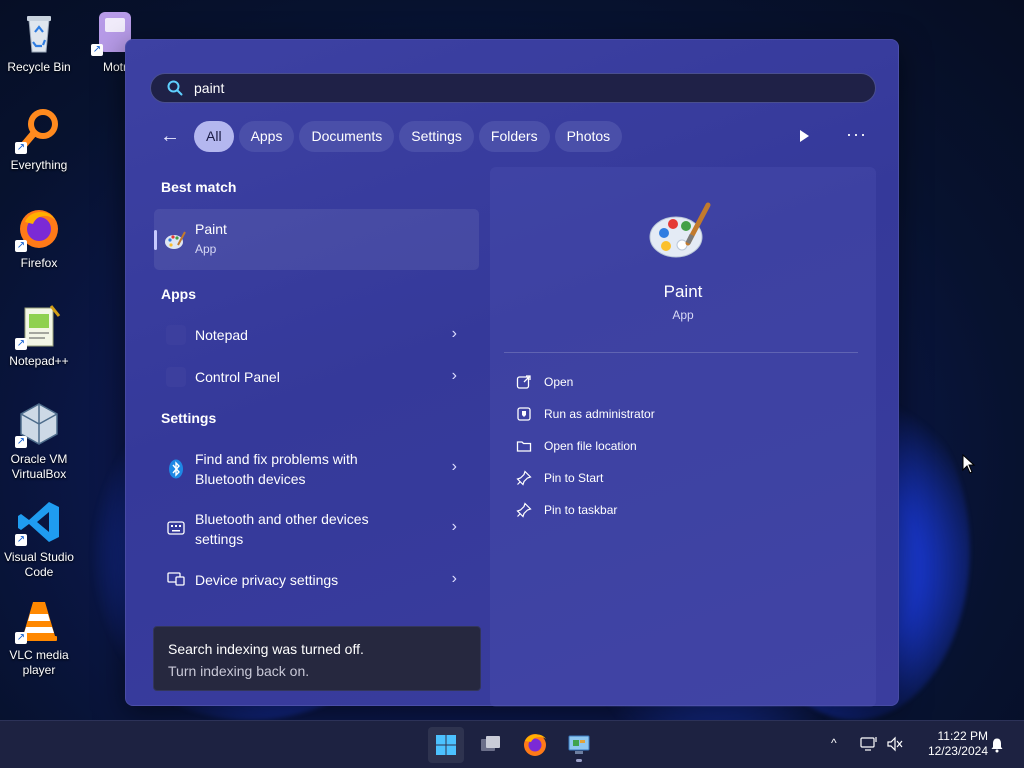 The height and width of the screenshot is (768, 1024). I want to click on result-label-line2: settings, so click(219, 539).